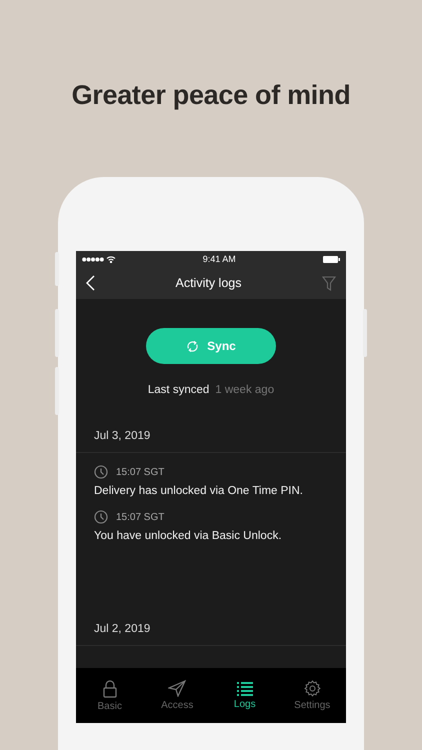 The height and width of the screenshot is (750, 422). What do you see at coordinates (199, 491) in the screenshot?
I see `log-message: Delivery has unlocked via One Time PIN.` at bounding box center [199, 491].